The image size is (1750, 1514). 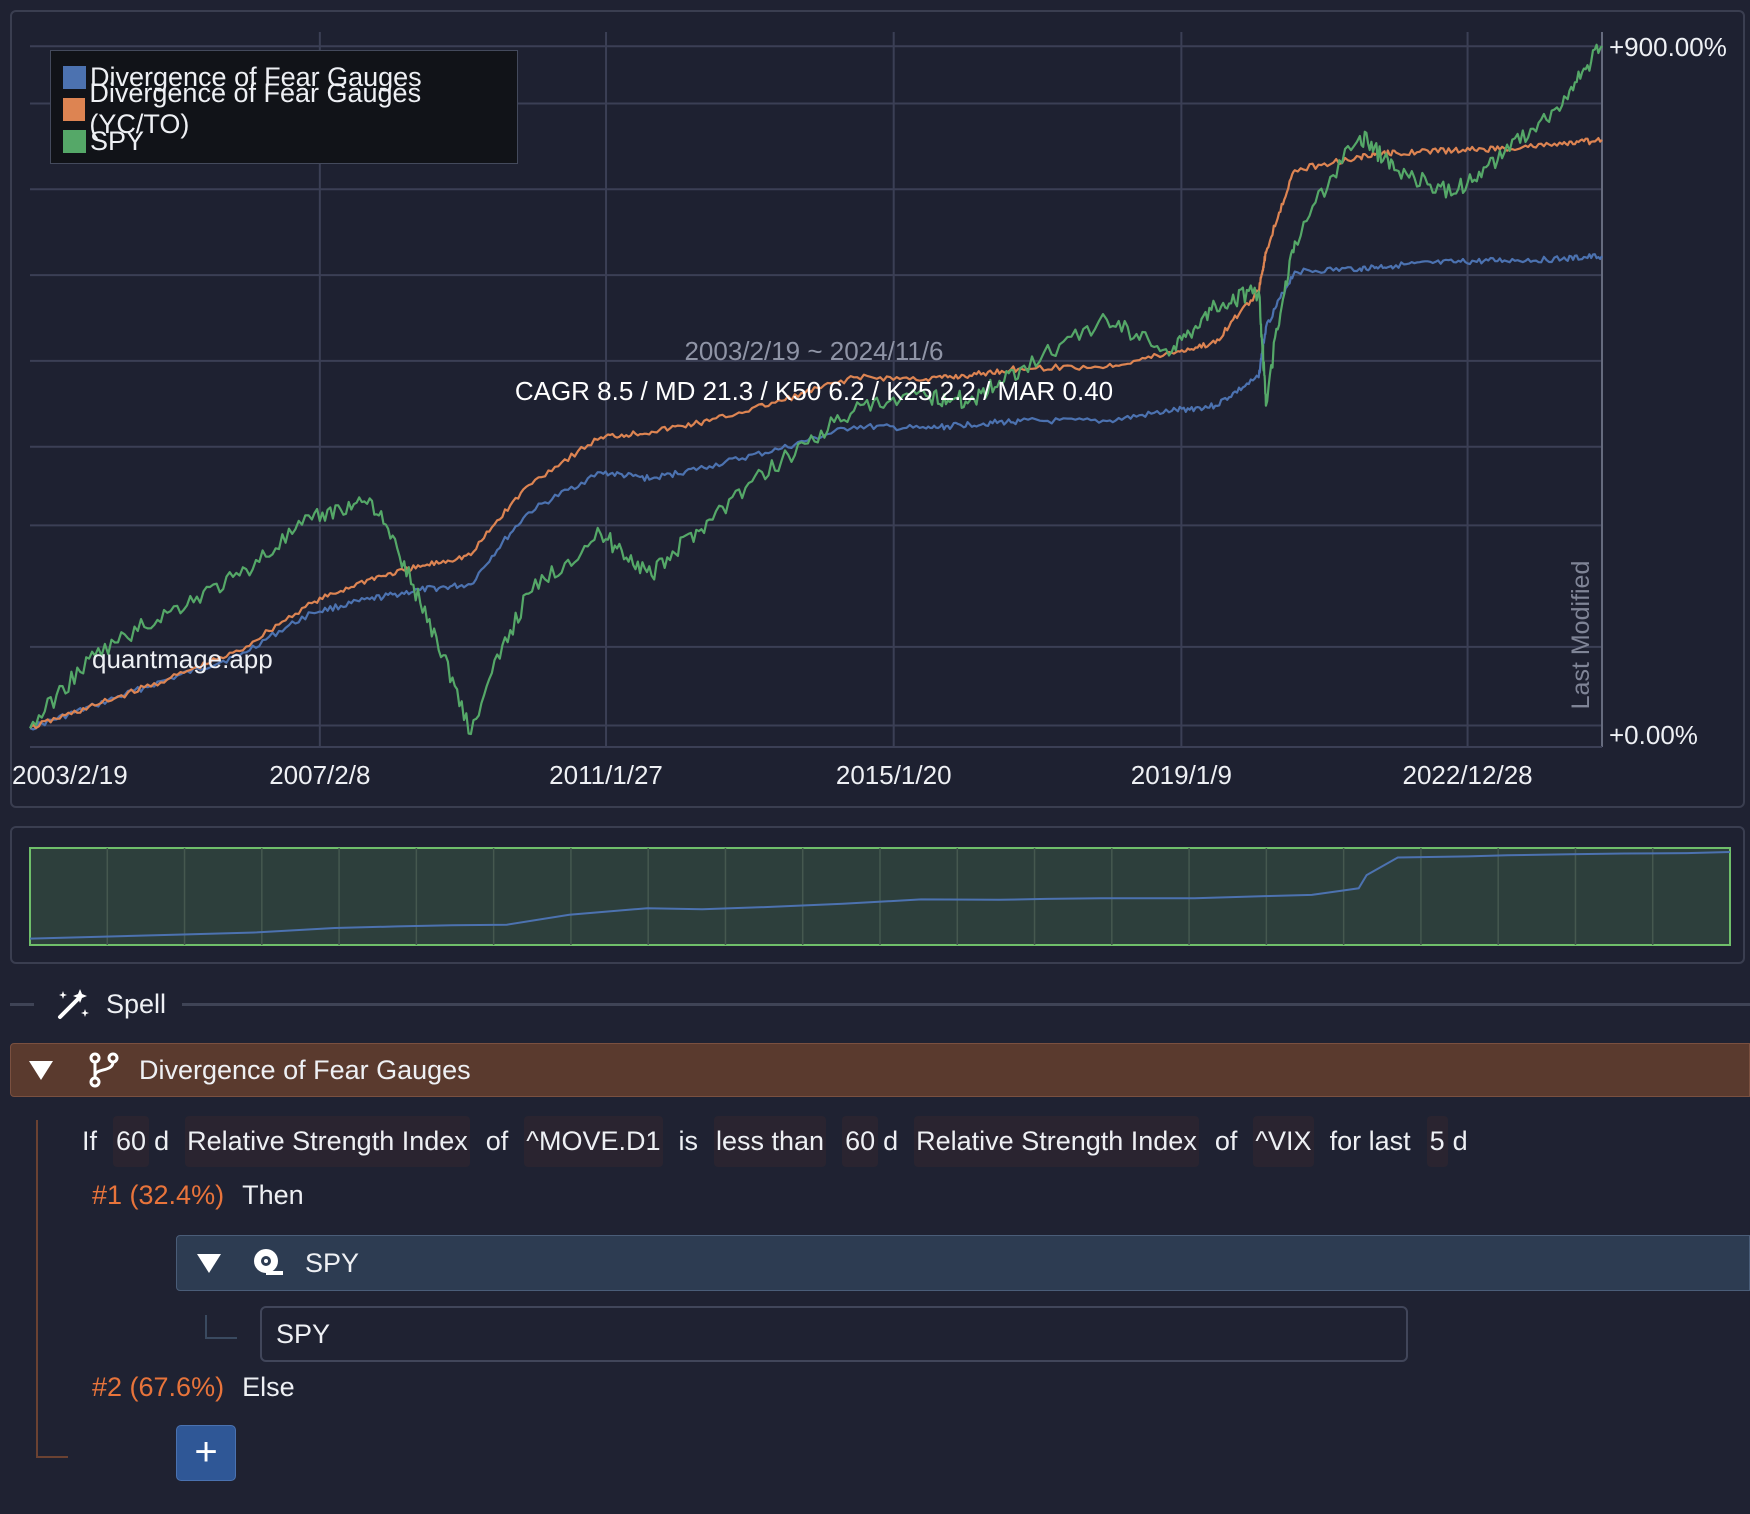 What do you see at coordinates (770, 1141) in the screenshot?
I see `comparator-select: less than` at bounding box center [770, 1141].